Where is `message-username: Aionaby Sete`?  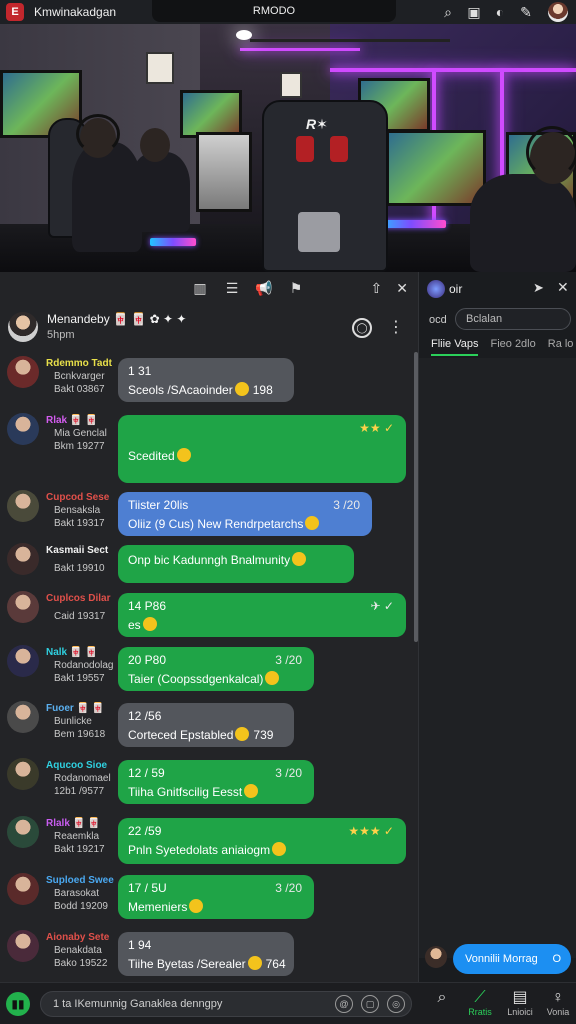 message-username: Aionaby Sete is located at coordinates (77, 937).